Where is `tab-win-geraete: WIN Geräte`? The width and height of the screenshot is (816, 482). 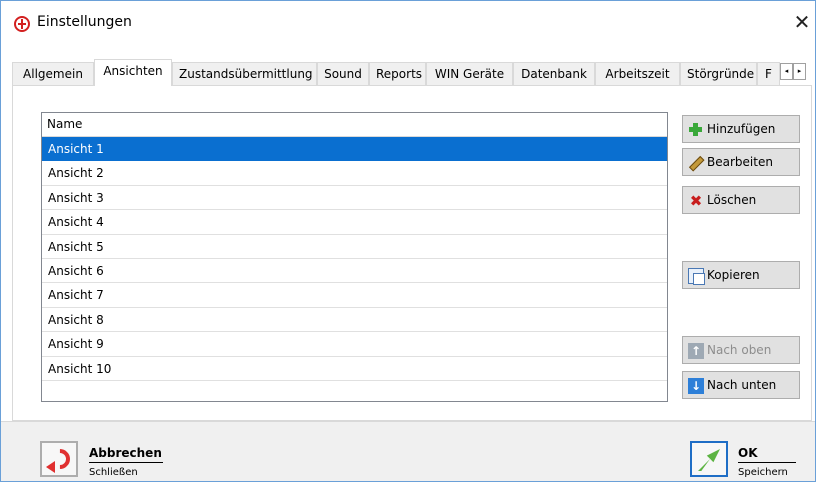 tab-win-geraete: WIN Geräte is located at coordinates (469, 73).